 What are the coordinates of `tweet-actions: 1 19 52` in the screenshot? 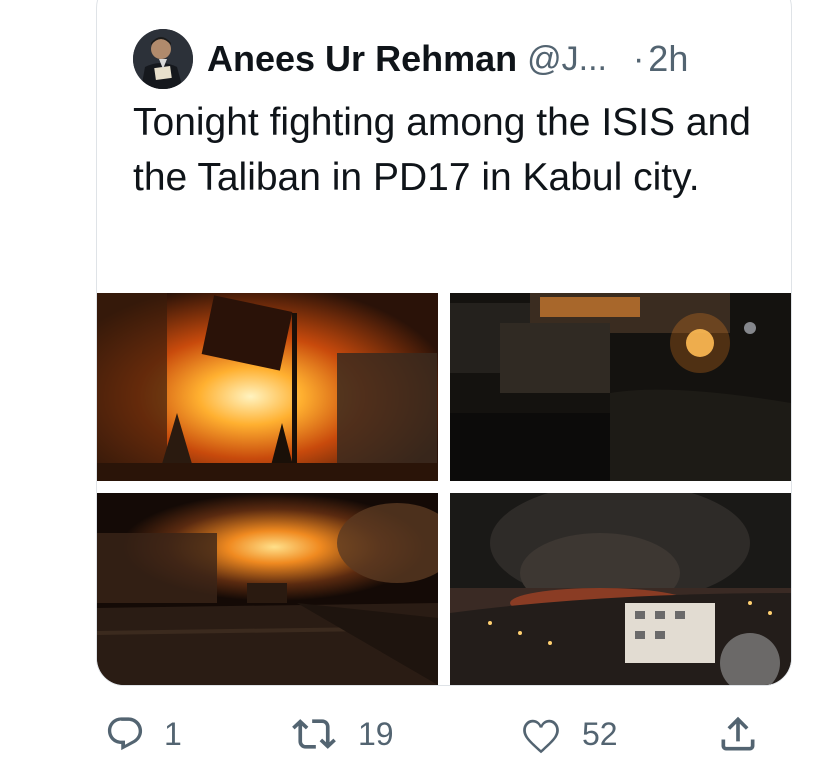 It's located at (420, 734).